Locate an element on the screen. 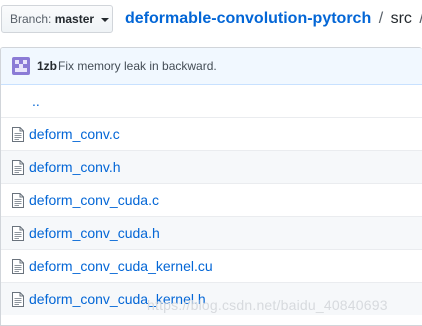  breadcrumb-current-dir: src is located at coordinates (401, 18).